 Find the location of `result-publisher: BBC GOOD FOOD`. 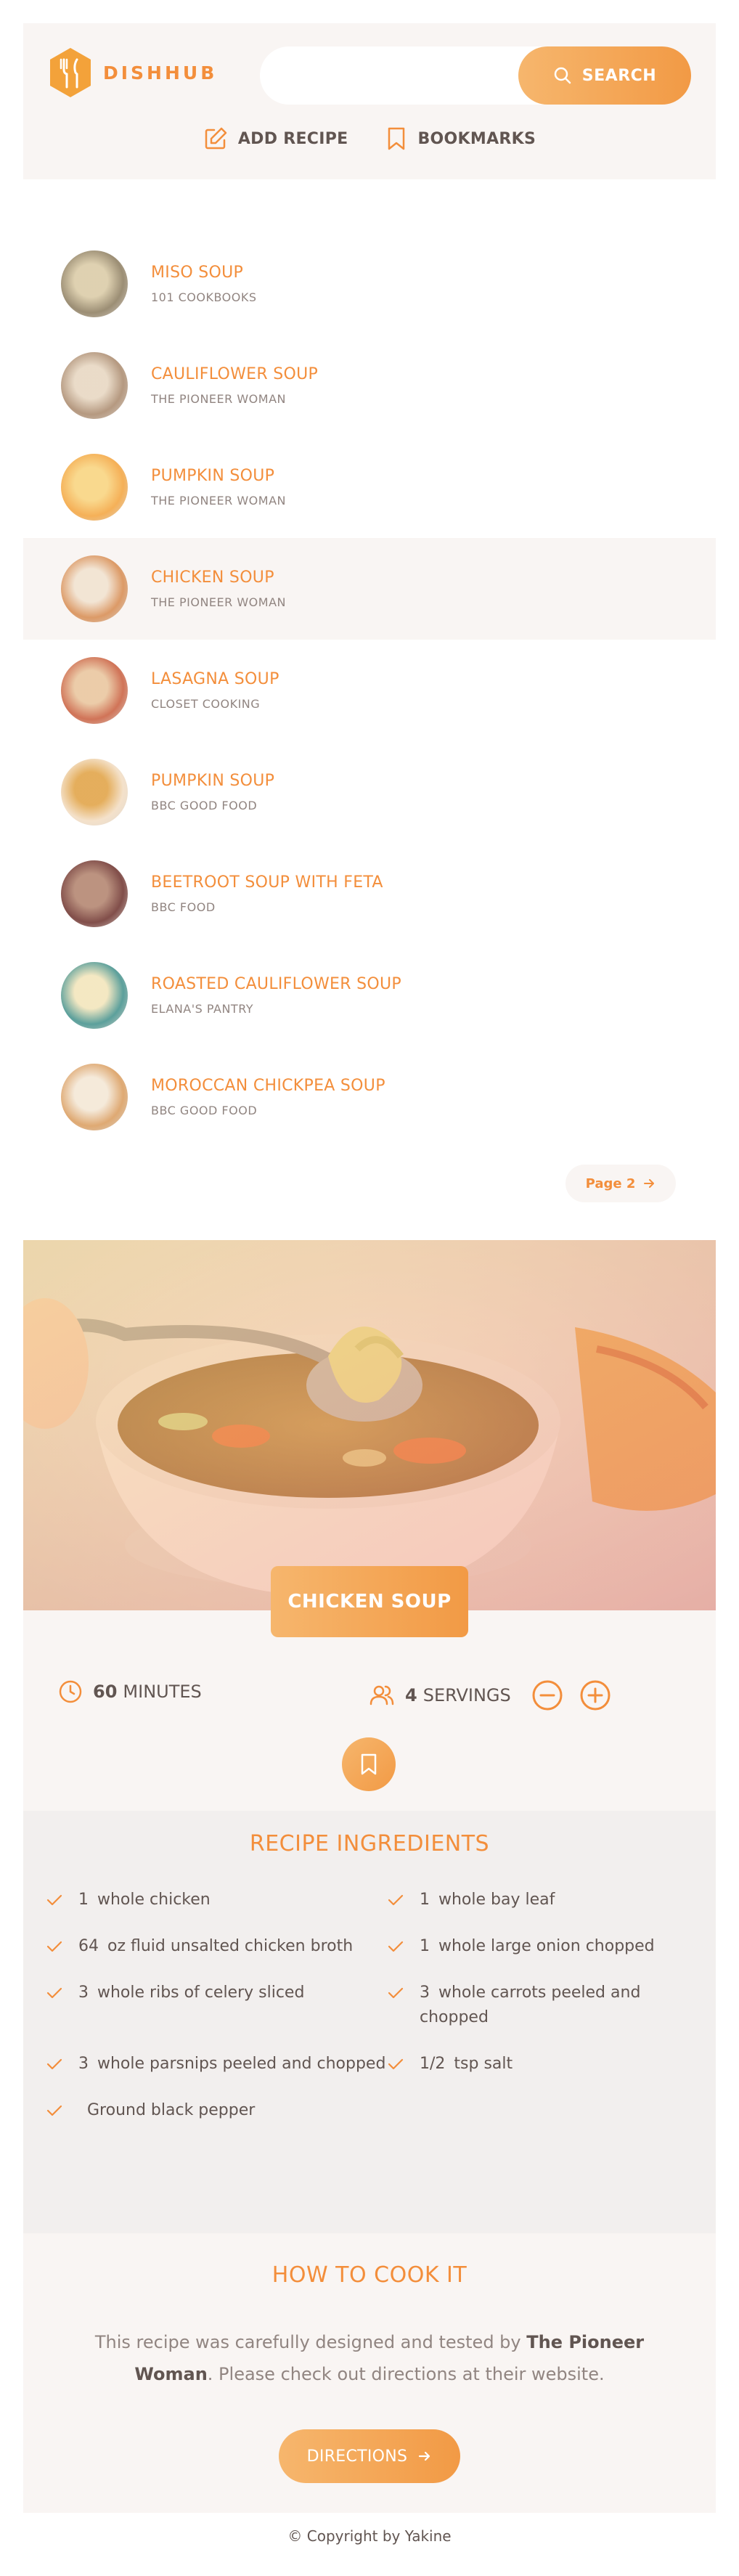

result-publisher: BBC GOOD FOOD is located at coordinates (204, 805).